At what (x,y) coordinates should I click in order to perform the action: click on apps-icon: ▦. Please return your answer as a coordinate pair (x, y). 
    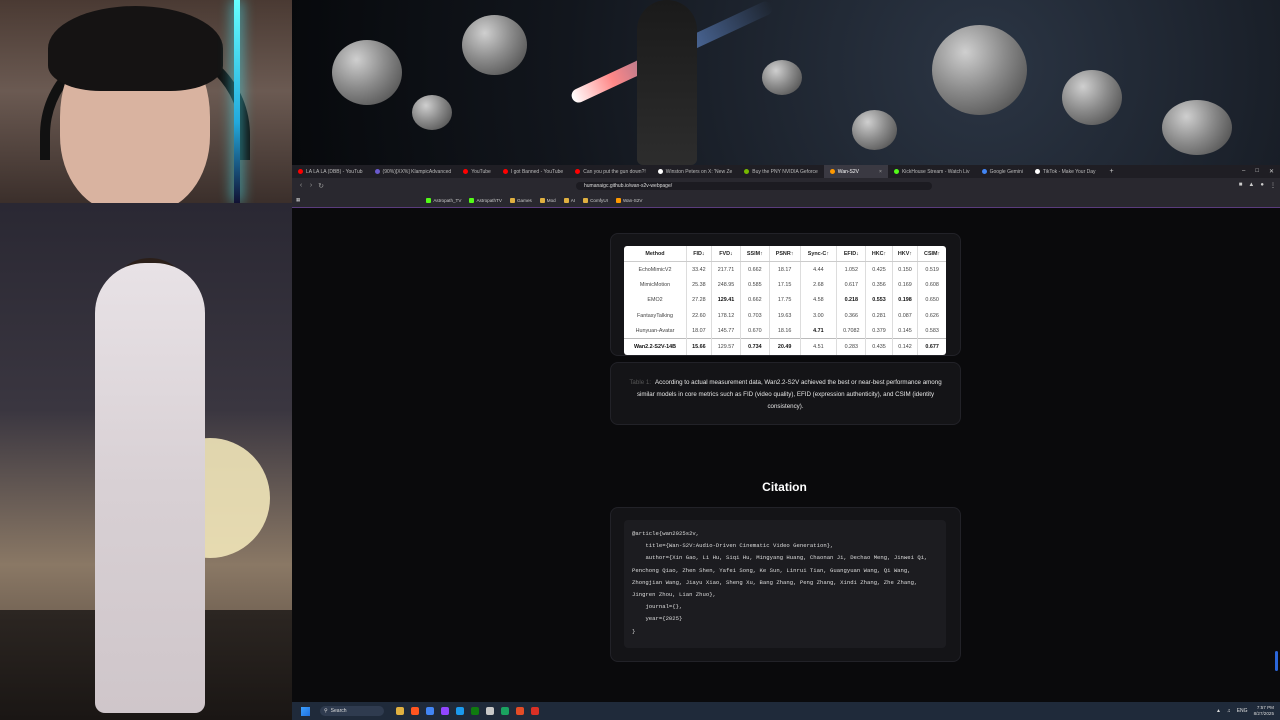
    Looking at the image, I should click on (298, 200).